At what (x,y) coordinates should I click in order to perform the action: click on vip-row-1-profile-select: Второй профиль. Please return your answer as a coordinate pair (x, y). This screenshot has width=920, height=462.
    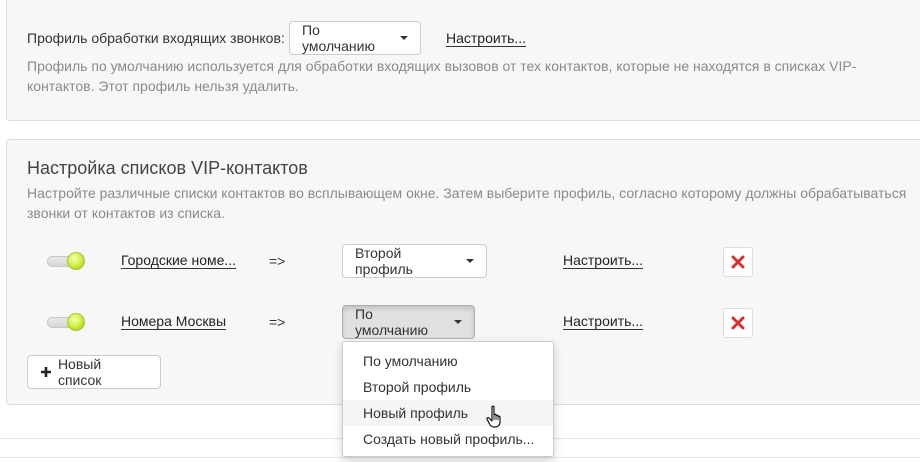
    Looking at the image, I should click on (414, 261).